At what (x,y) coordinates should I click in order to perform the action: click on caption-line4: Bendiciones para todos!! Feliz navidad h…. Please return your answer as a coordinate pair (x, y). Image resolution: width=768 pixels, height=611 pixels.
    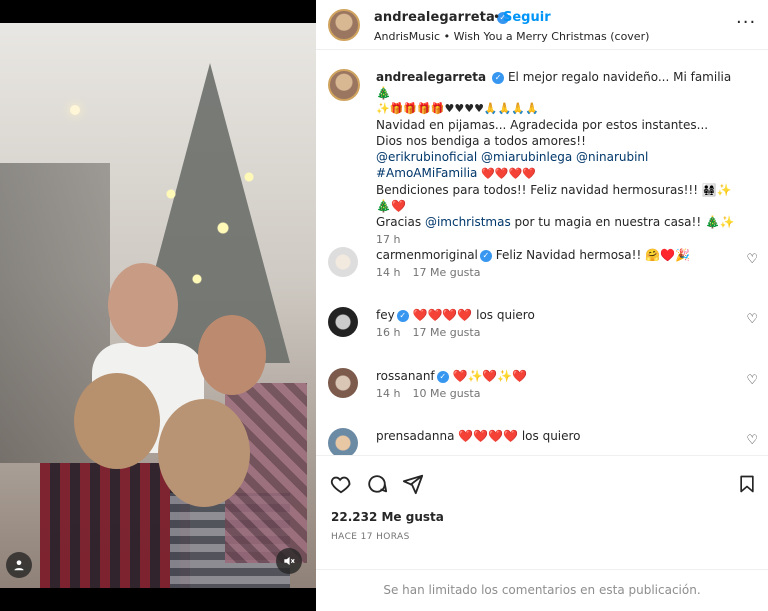
    Looking at the image, I should click on (554, 198).